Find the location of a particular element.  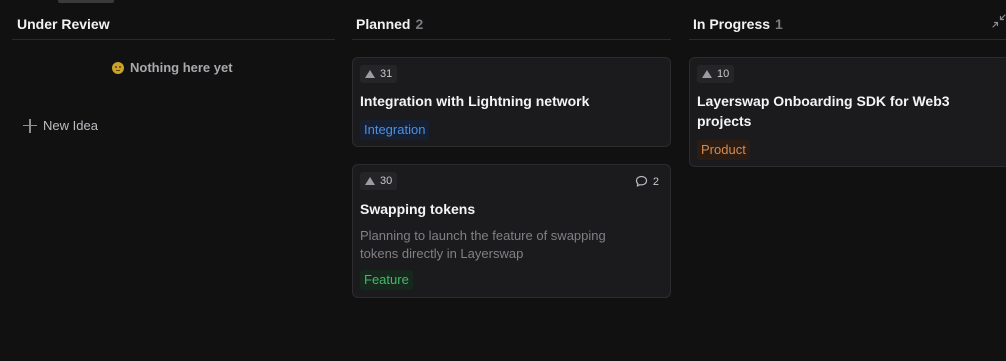

vote-count: 31 is located at coordinates (386, 74).